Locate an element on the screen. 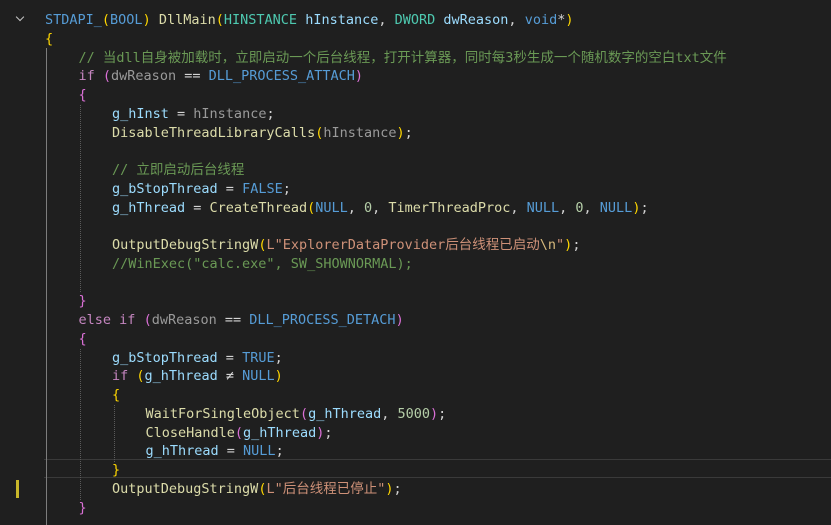 This screenshot has height=525, width=831. code-token: CreateThread is located at coordinates (258, 207).